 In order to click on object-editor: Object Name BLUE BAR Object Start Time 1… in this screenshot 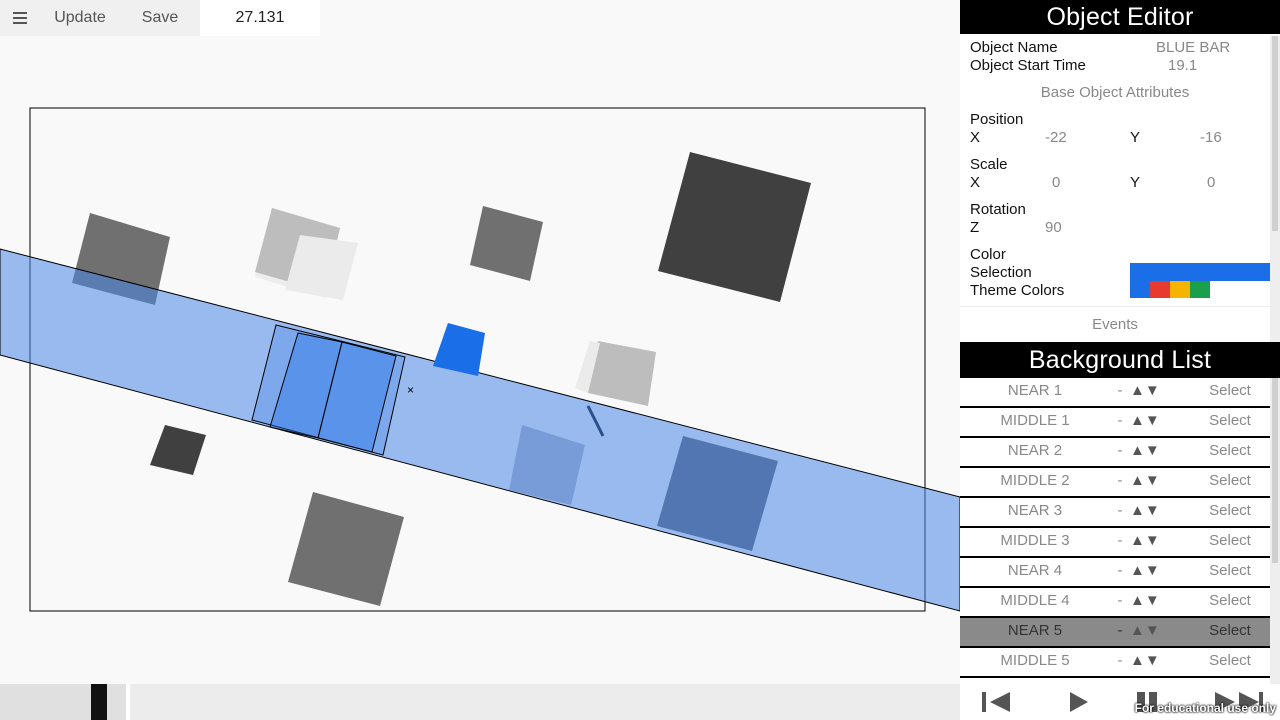, I will do `click(1120, 187)`.